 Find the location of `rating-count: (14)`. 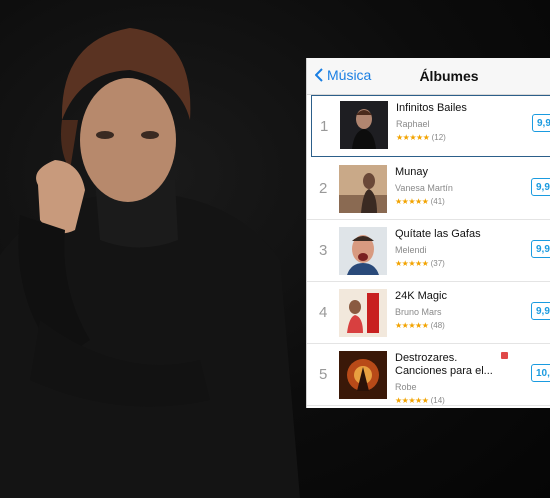

rating-count: (14) is located at coordinates (437, 400).